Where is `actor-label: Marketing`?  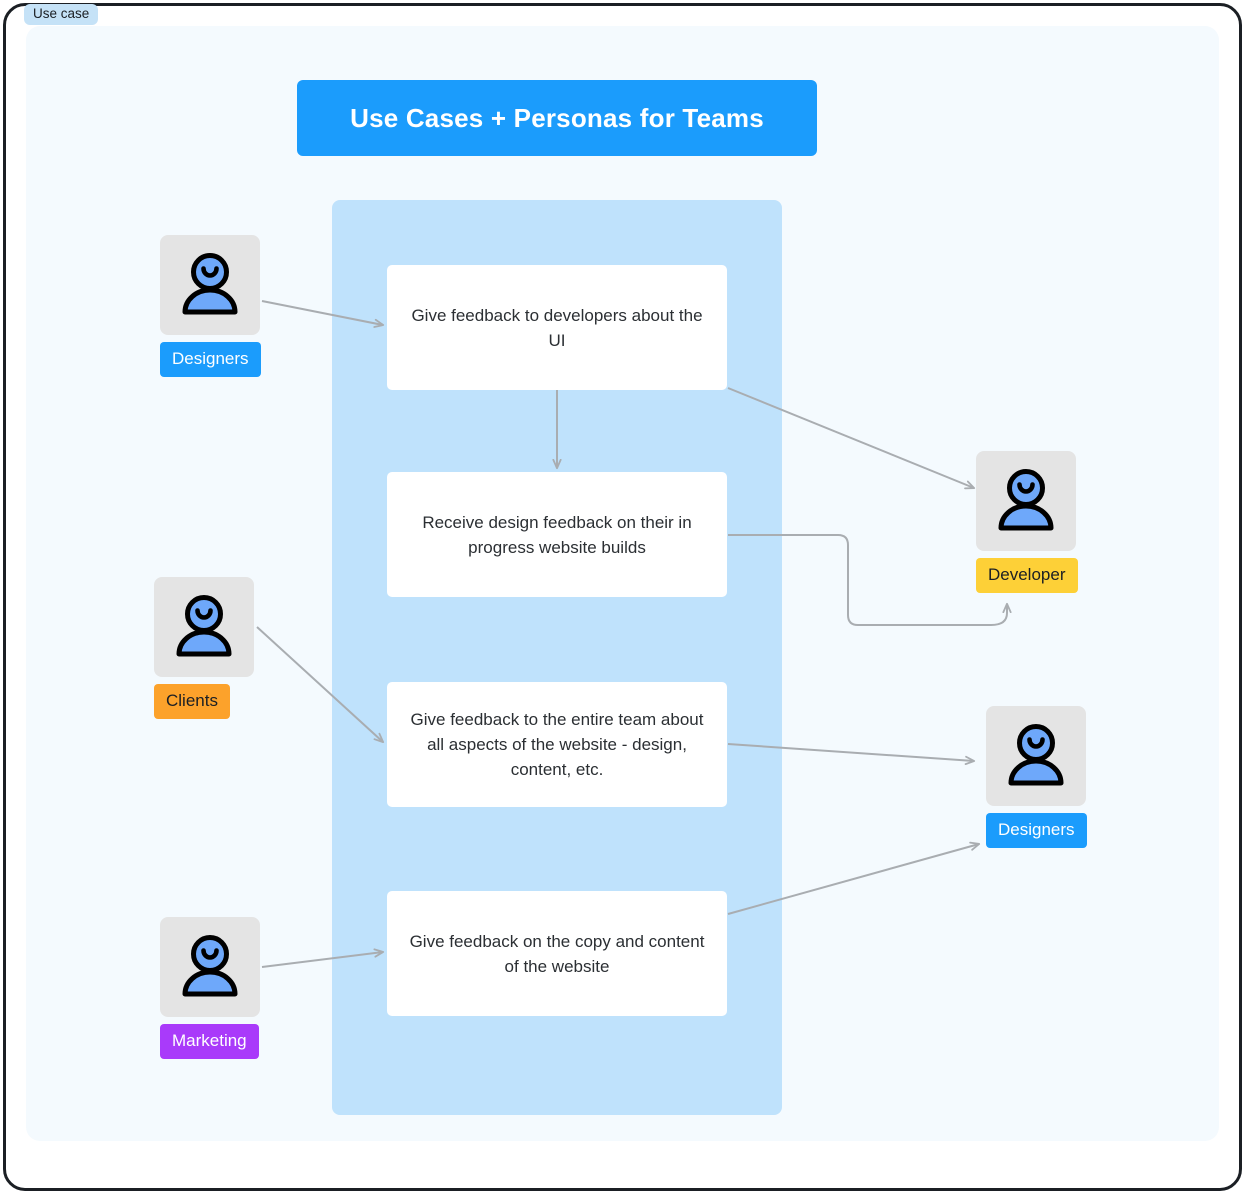
actor-label: Marketing is located at coordinates (209, 1041).